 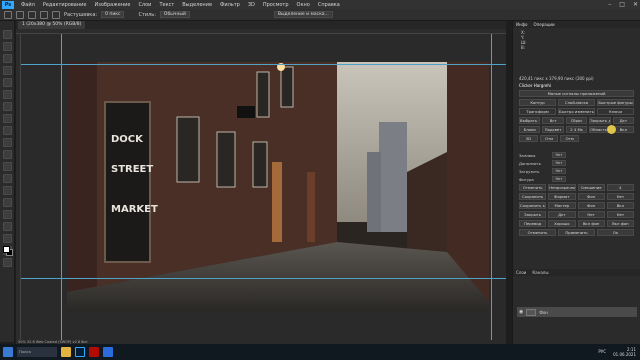 I want to click on transform-button: Трансформ, so click(x=537, y=111).